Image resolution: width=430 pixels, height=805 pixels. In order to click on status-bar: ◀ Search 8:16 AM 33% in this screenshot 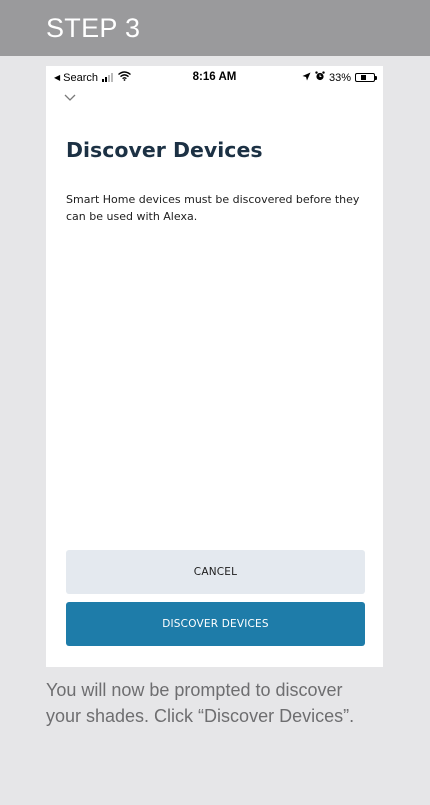, I will do `click(214, 78)`.